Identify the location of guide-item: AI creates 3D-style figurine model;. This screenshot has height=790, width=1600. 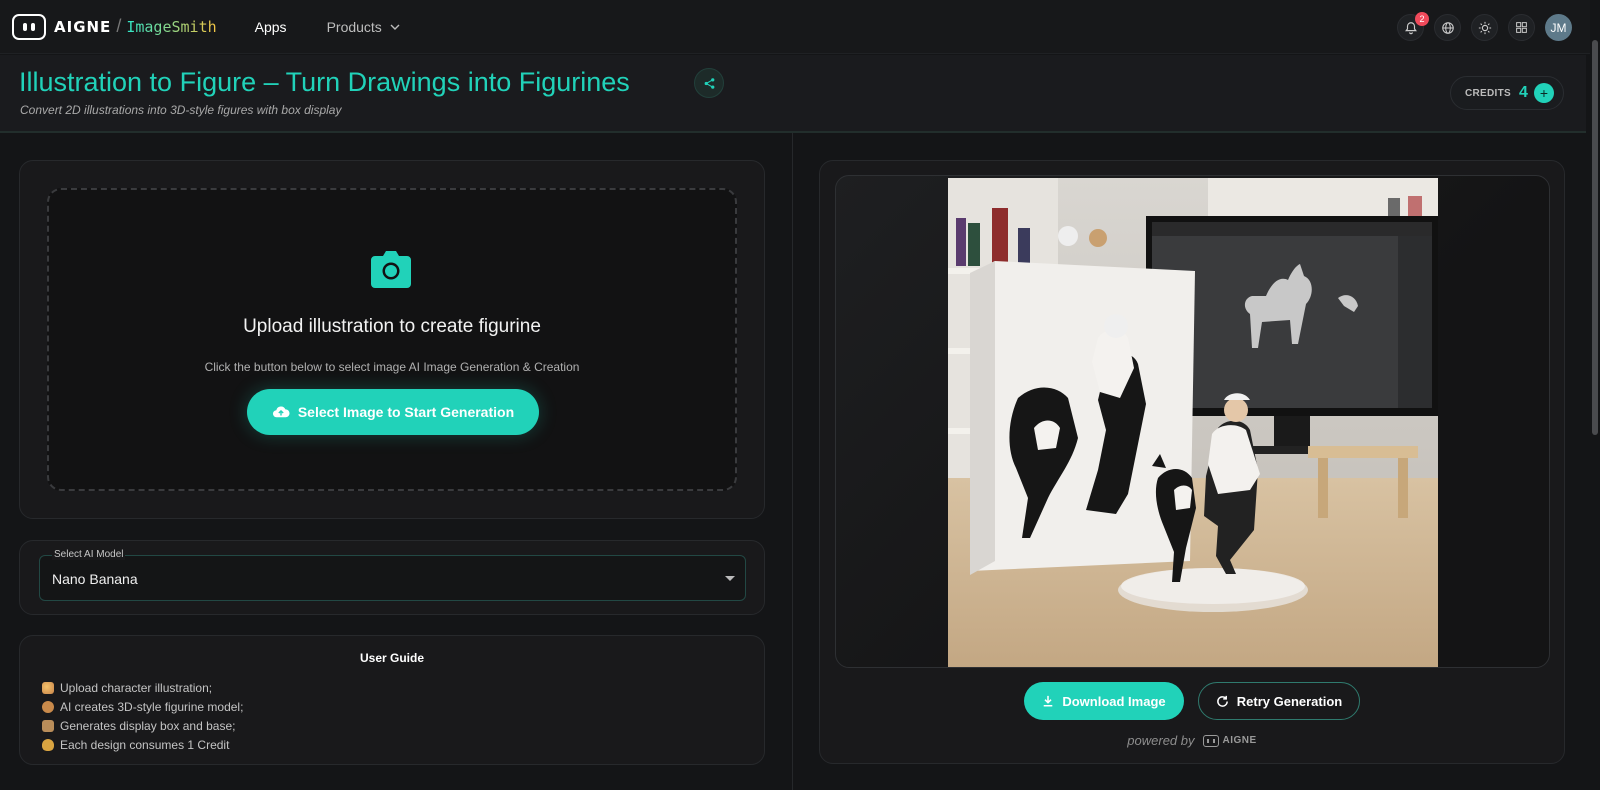
(142, 706).